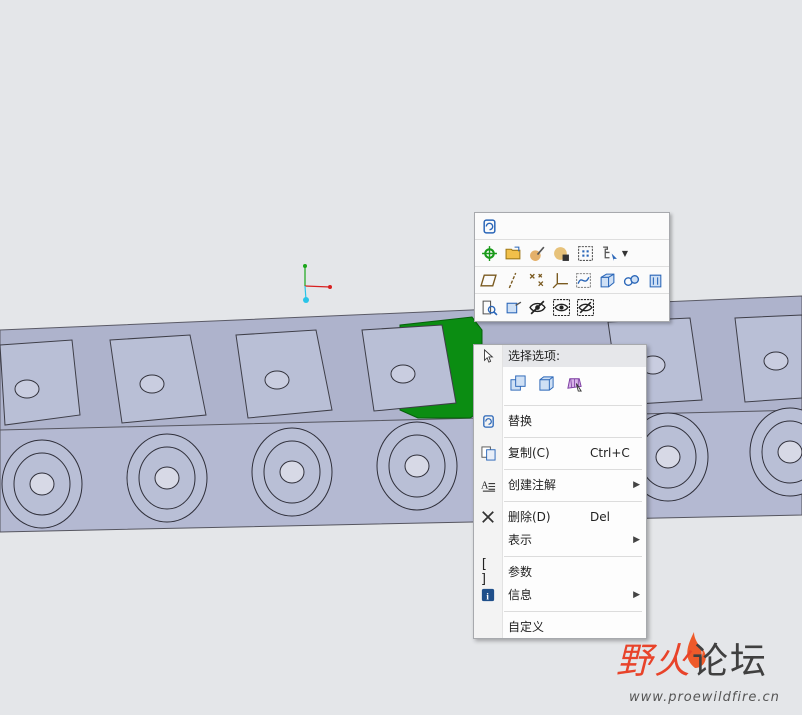 This screenshot has height=715, width=802. I want to click on plane-icon, so click(489, 280).